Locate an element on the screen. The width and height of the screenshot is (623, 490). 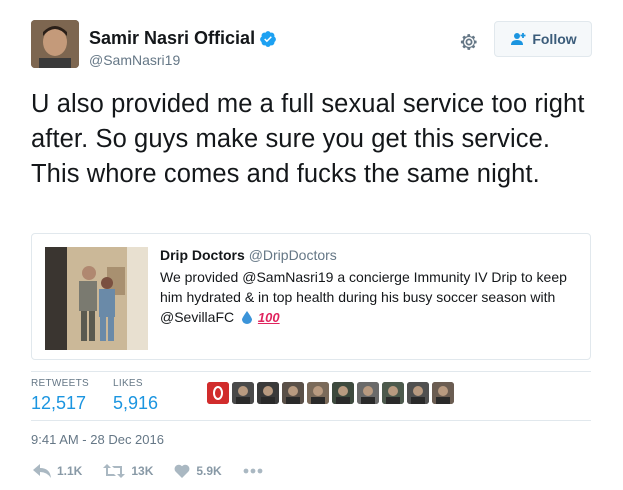
heart-icon is located at coordinates (182, 471).